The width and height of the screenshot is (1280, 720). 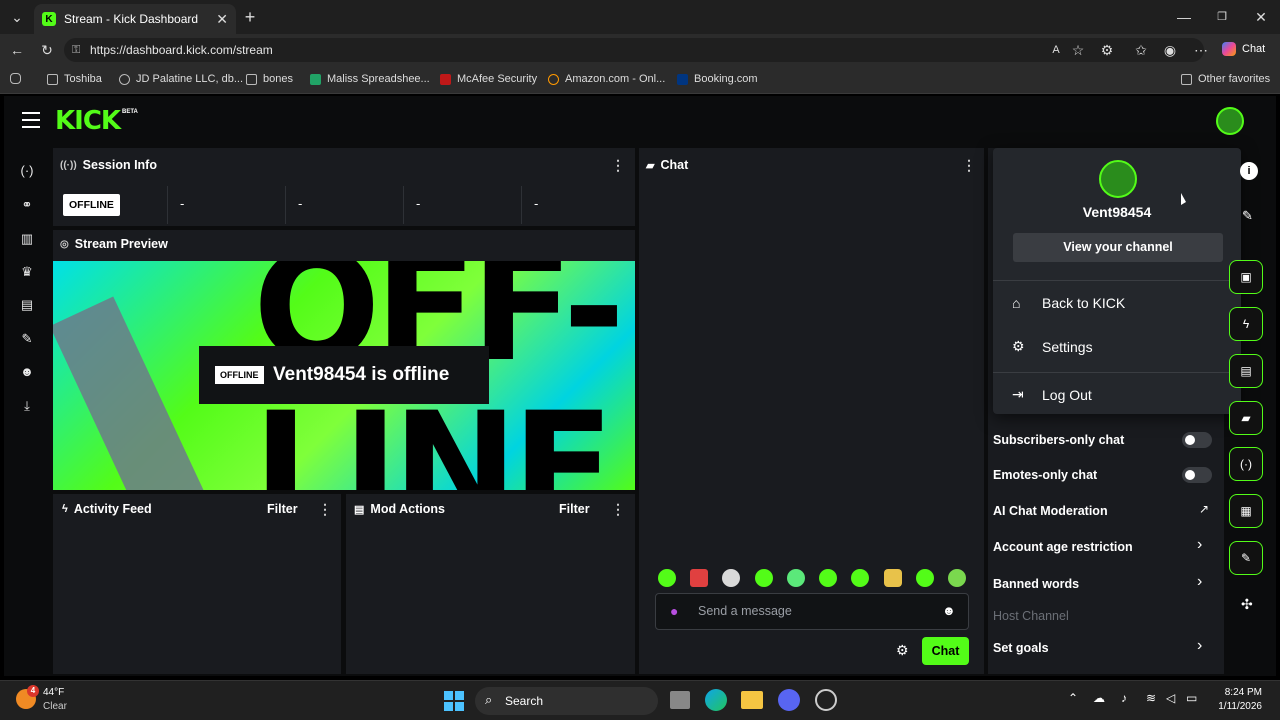 I want to click on screenshot-icon: ▣, so click(x=1246, y=277).